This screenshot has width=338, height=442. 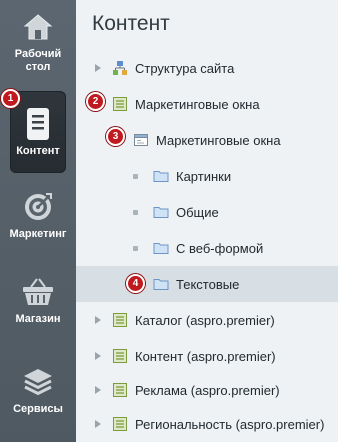 I want to click on sidebar-item-label: Сервисы, so click(x=38, y=409).